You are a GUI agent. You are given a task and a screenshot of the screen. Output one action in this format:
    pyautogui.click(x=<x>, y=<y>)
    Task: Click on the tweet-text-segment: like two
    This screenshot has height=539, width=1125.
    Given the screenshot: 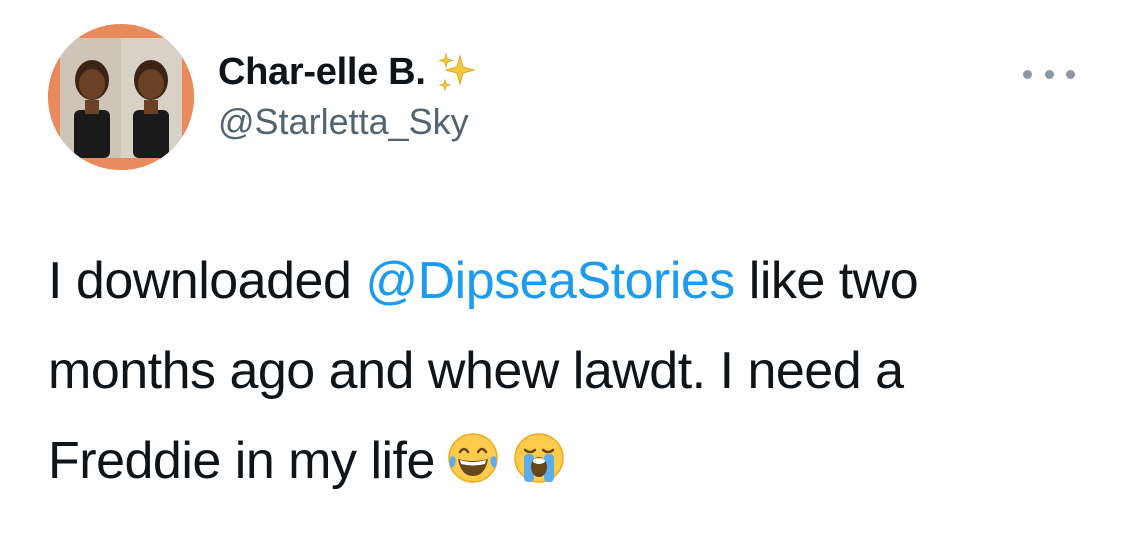 What is the action you would take?
    pyautogui.click(x=826, y=281)
    